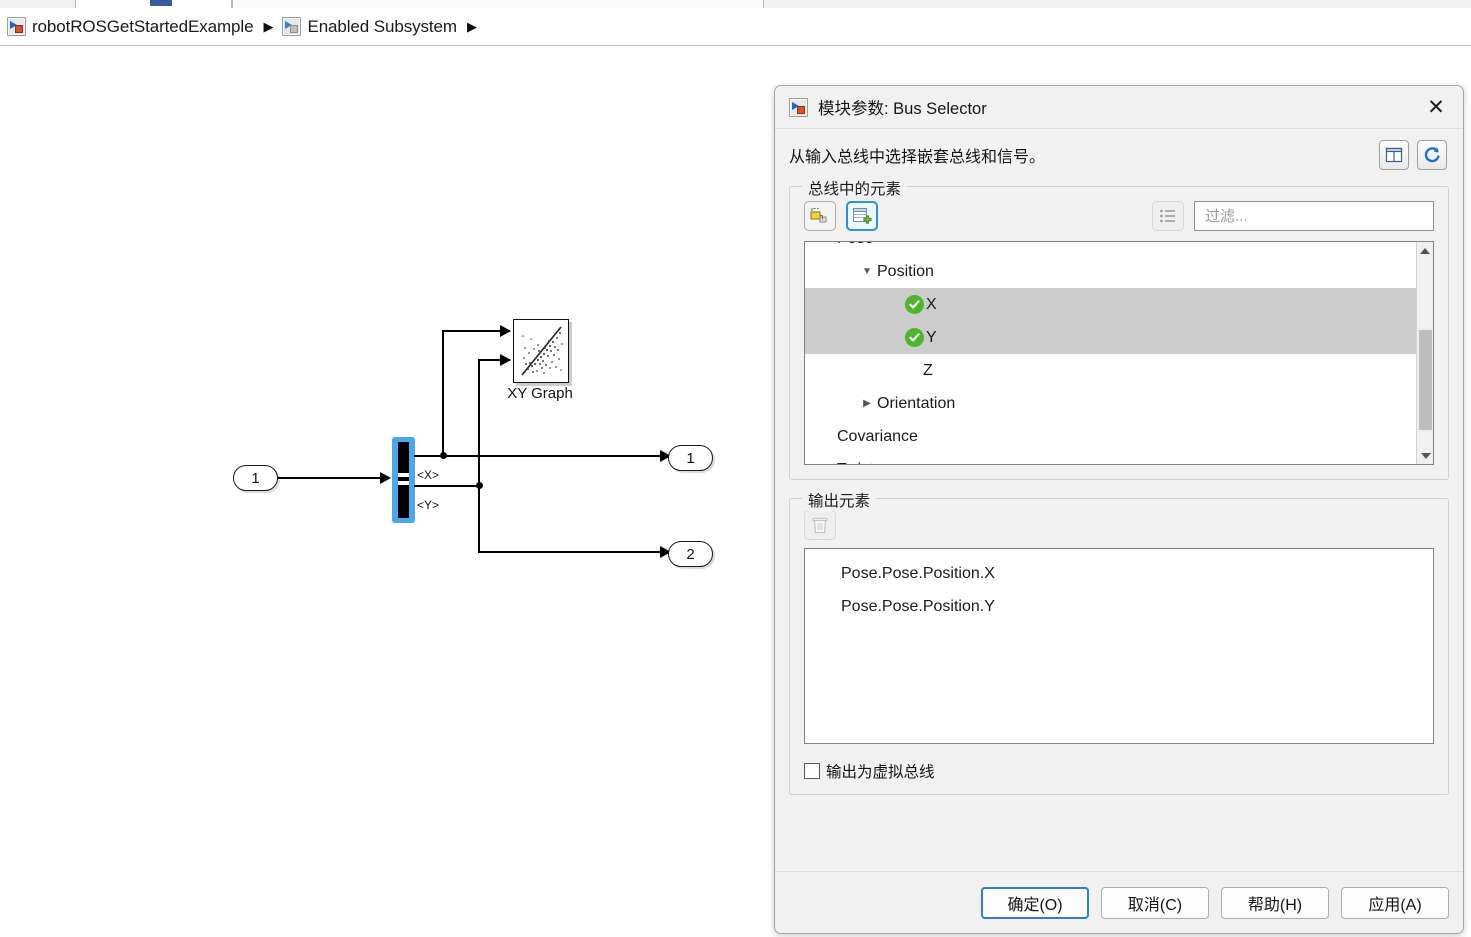 This screenshot has height=937, width=1471. What do you see at coordinates (1119, 523) in the screenshot?
I see `output-elements-toolbar` at bounding box center [1119, 523].